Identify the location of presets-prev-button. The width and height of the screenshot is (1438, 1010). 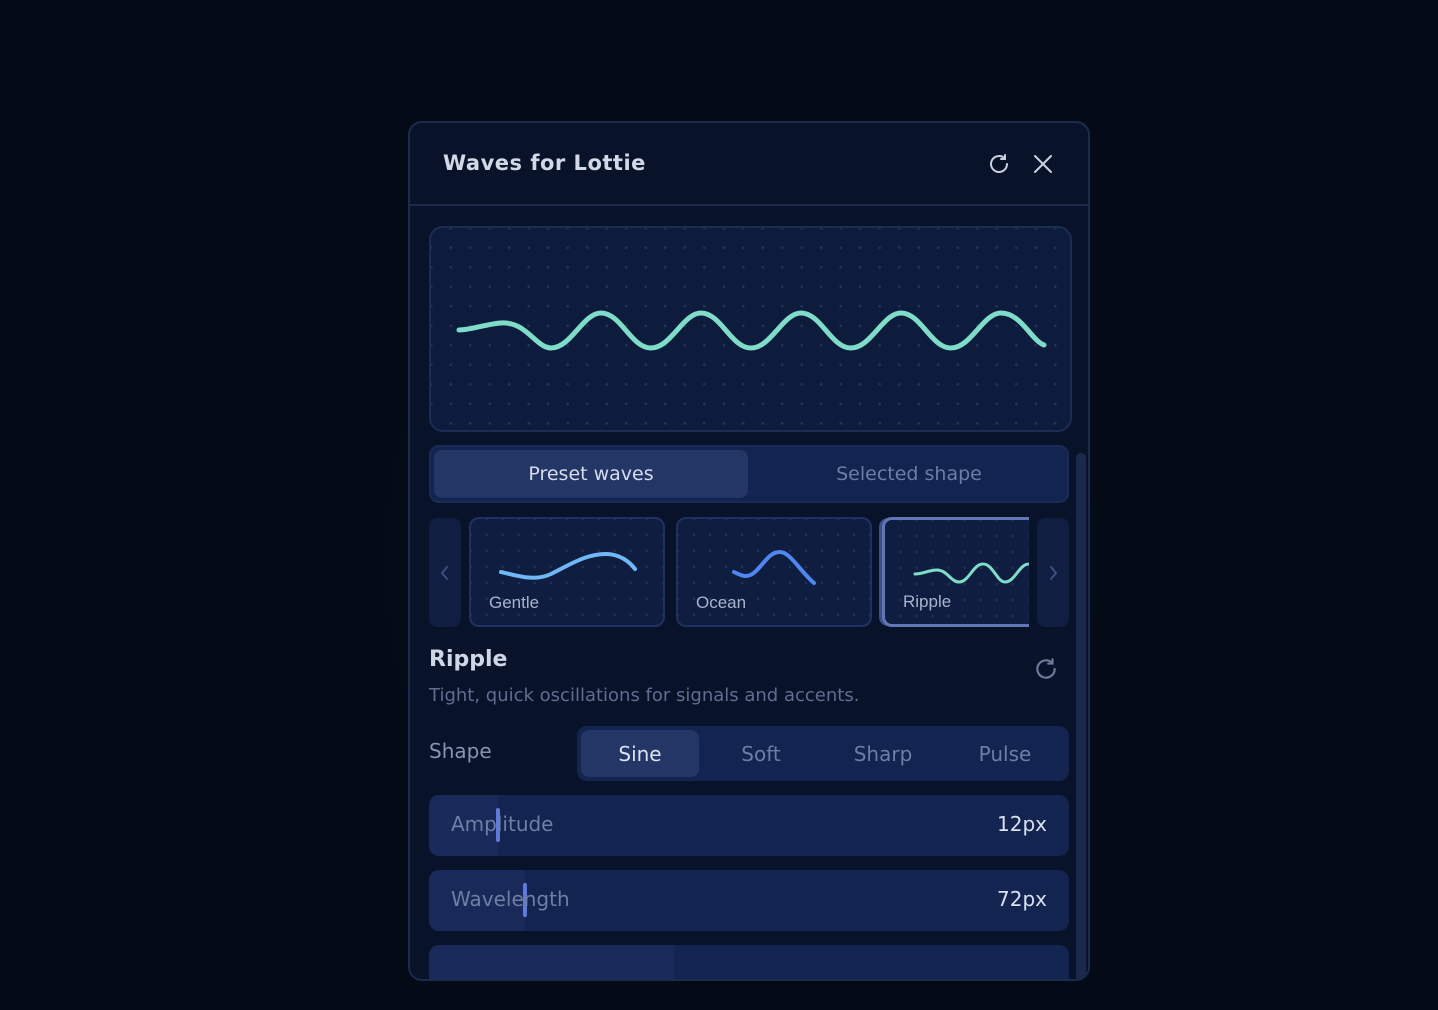
(445, 572).